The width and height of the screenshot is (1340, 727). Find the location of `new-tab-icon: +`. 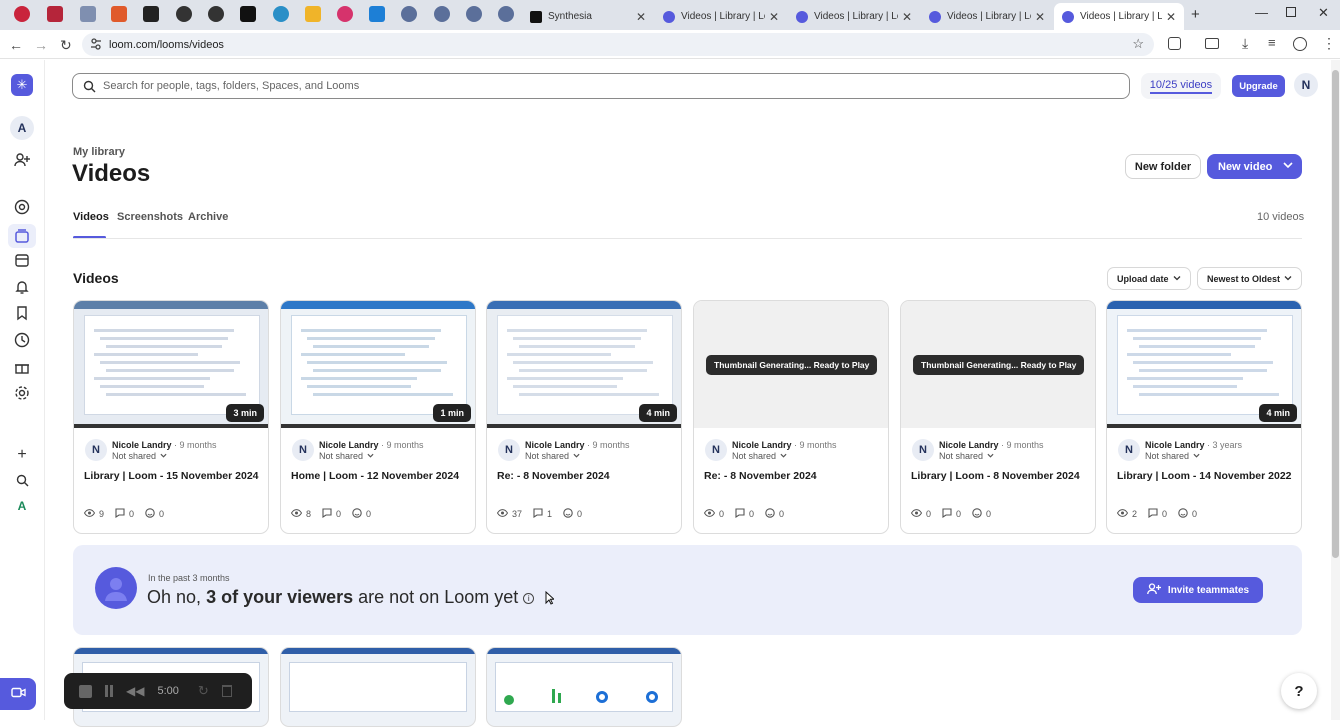

new-tab-icon: + is located at coordinates (1195, 14).